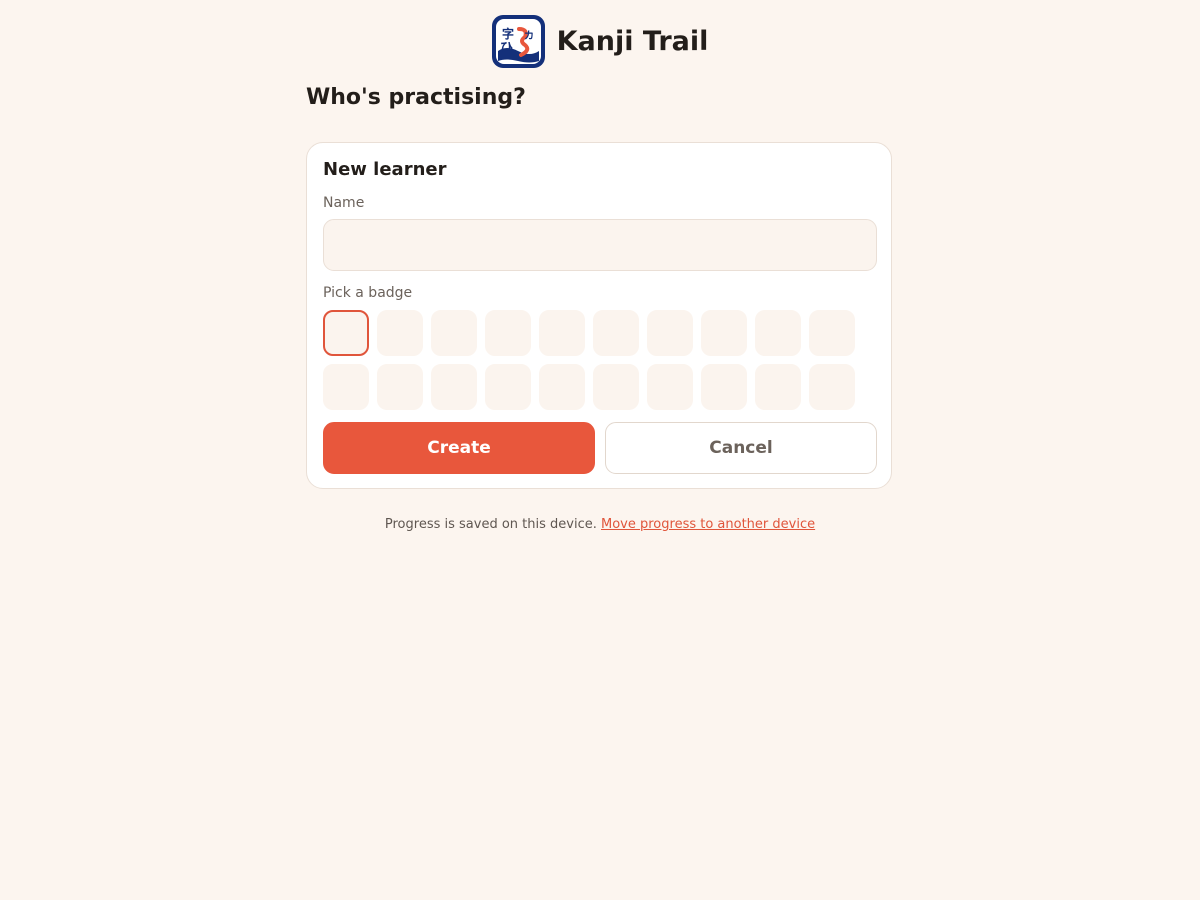  Describe the element at coordinates (741, 448) in the screenshot. I see `cancel-button: Cancel` at that location.